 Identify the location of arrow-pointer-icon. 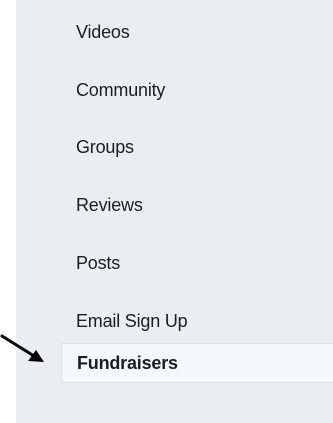
(22, 348).